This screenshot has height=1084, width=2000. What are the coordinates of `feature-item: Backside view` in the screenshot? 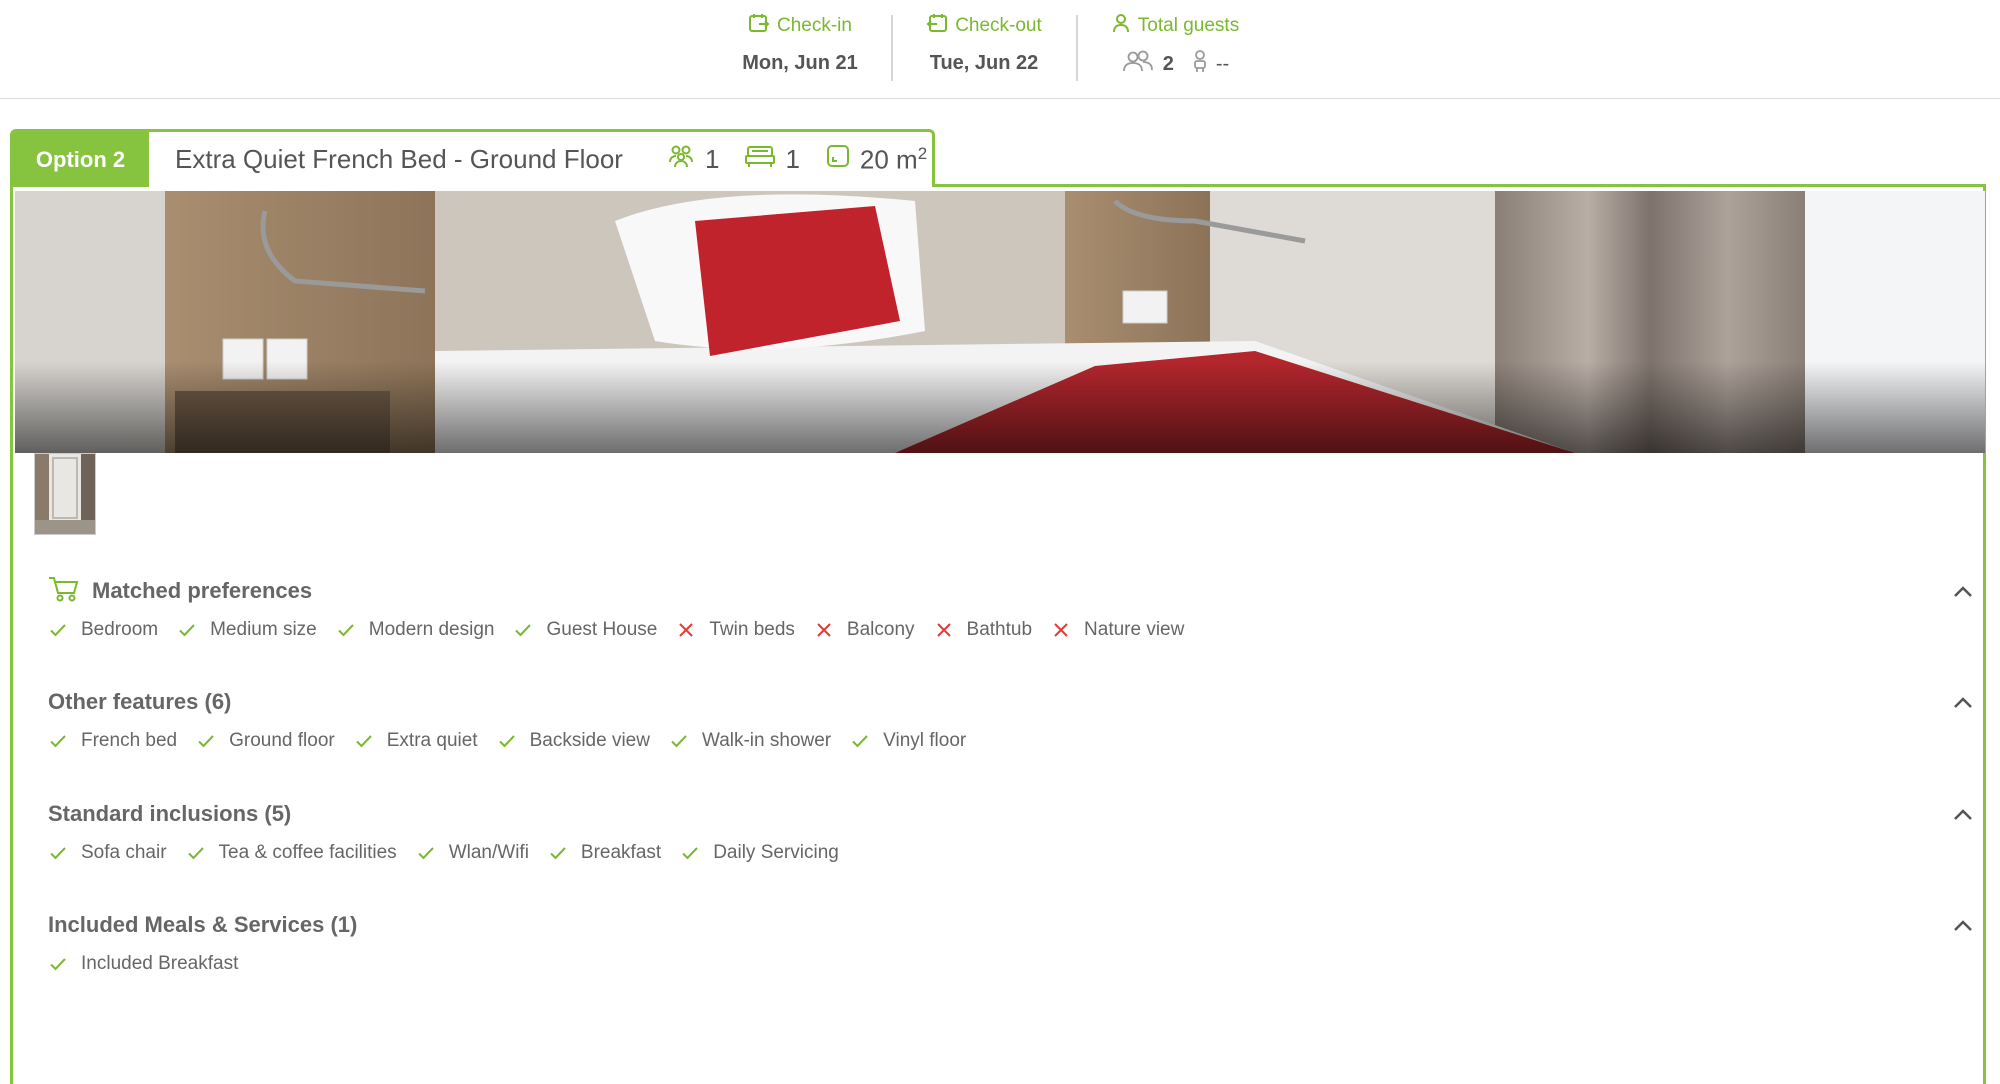 It's located at (573, 741).